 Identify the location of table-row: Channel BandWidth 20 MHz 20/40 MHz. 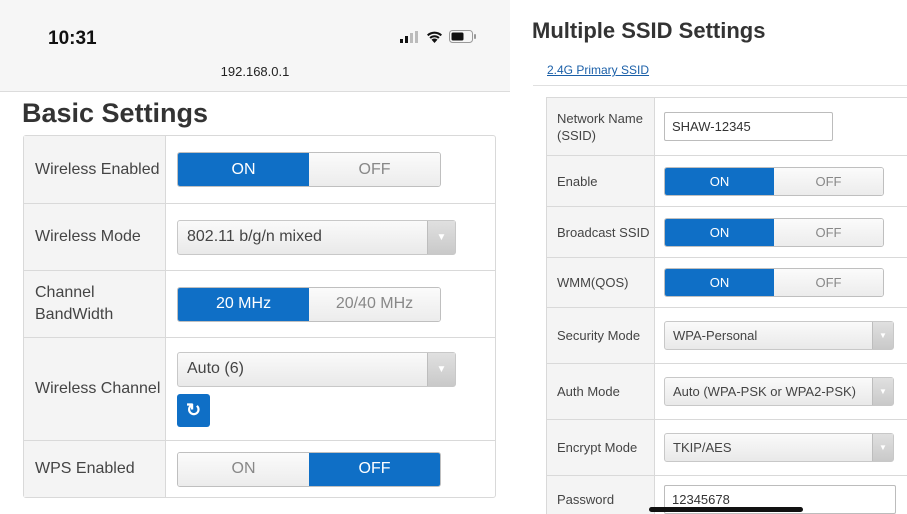
(259, 303).